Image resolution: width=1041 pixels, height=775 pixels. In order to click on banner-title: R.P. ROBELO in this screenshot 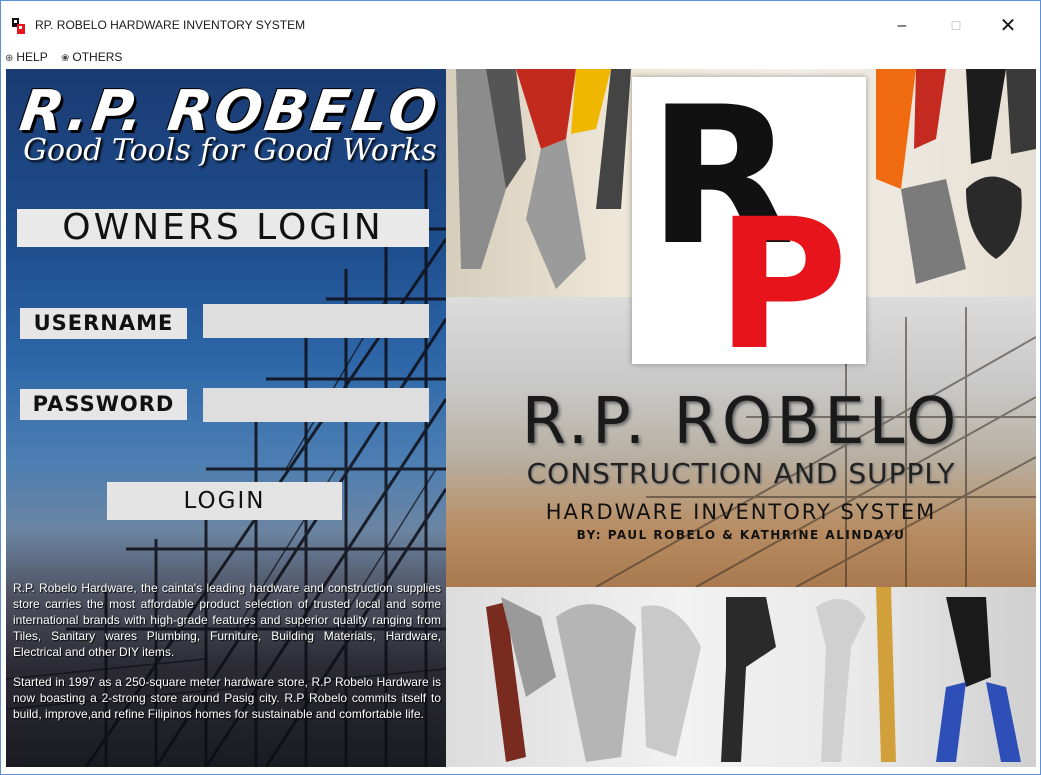, I will do `click(741, 422)`.